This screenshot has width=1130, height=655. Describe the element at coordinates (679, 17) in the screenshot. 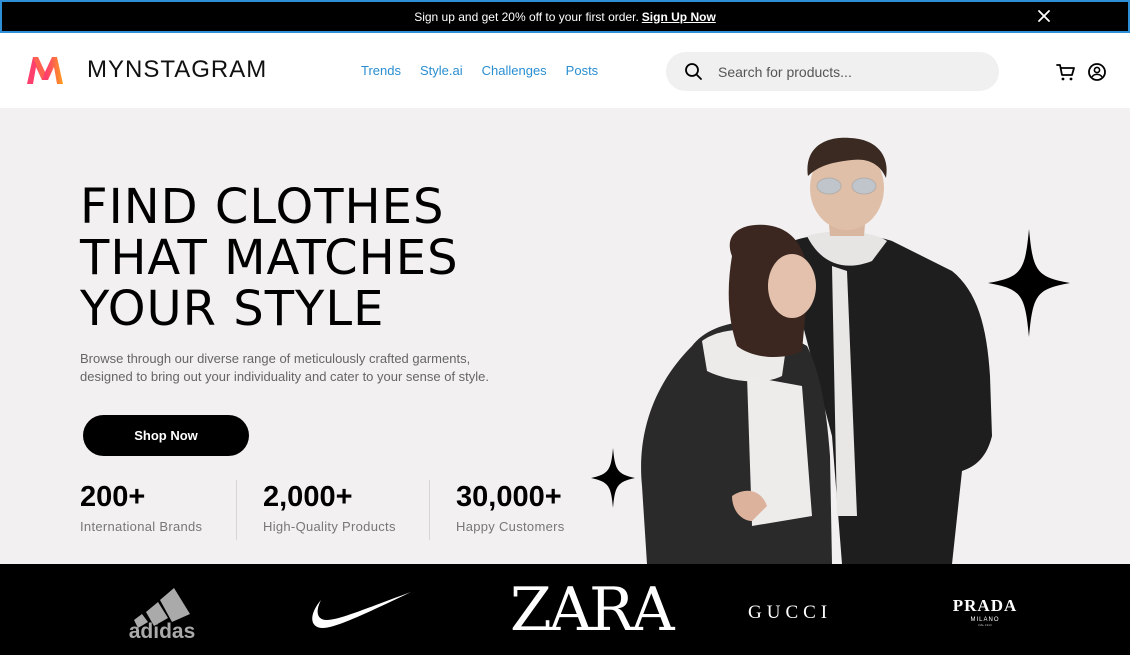

I see `sign-up-link: Sign Up Now` at that location.